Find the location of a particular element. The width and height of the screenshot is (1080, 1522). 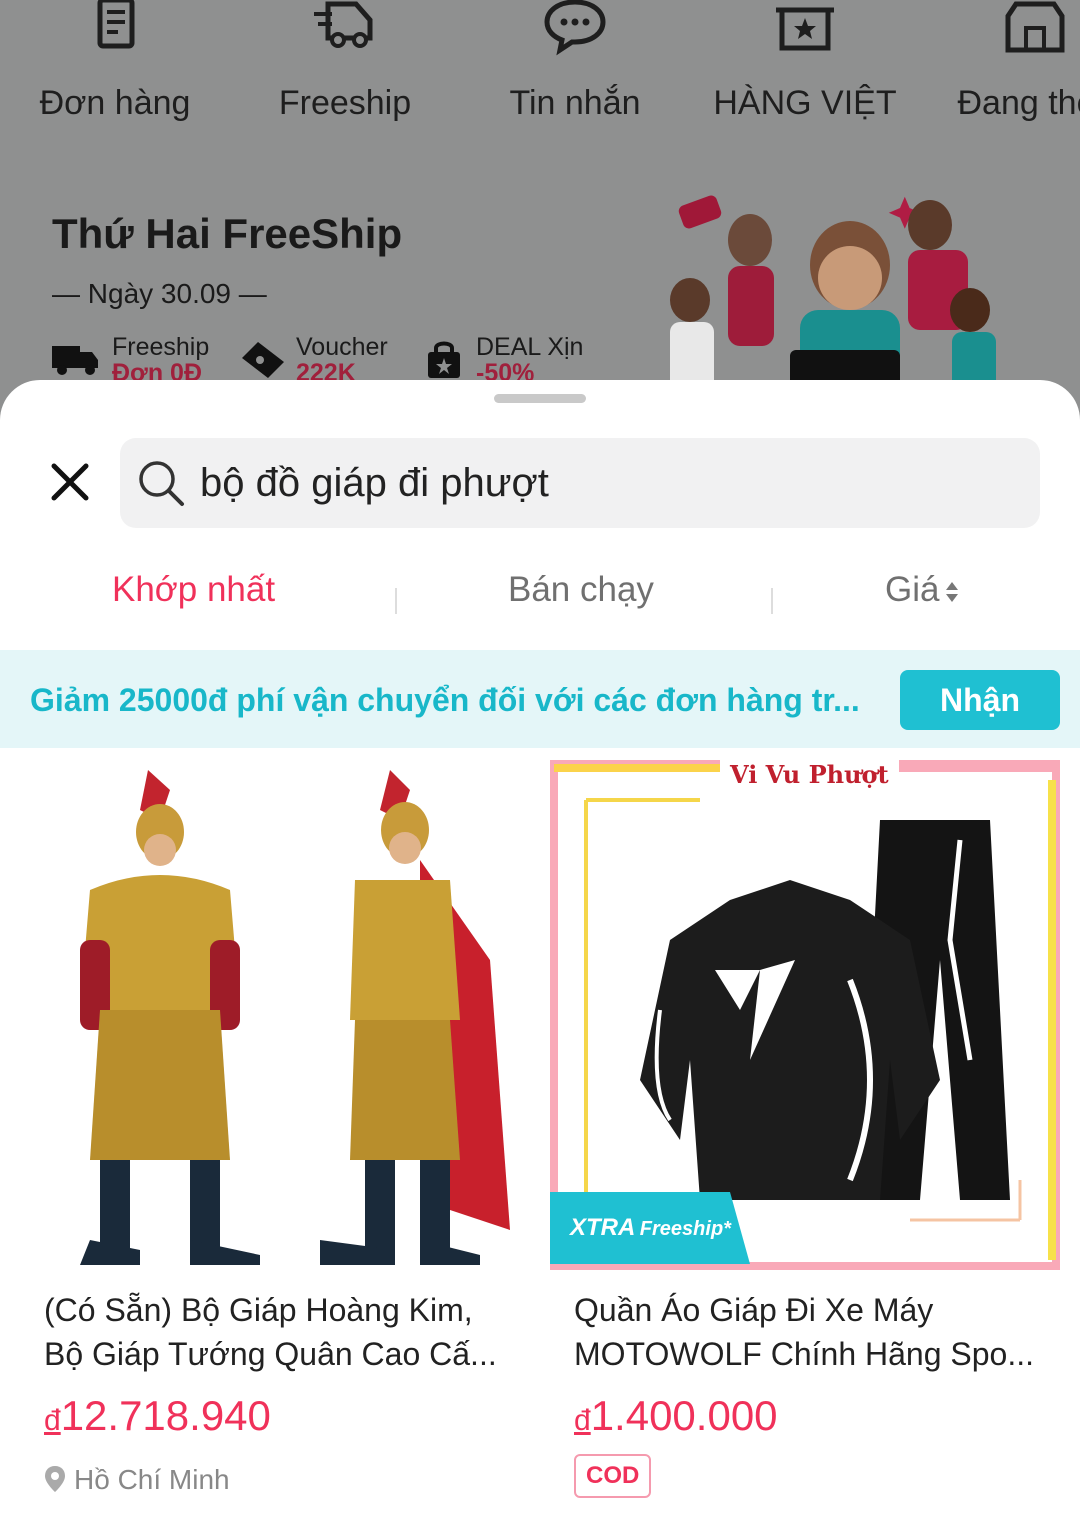

sort-tabs: Khớp nhất Bán chạy Giá is located at coordinates (540, 600).